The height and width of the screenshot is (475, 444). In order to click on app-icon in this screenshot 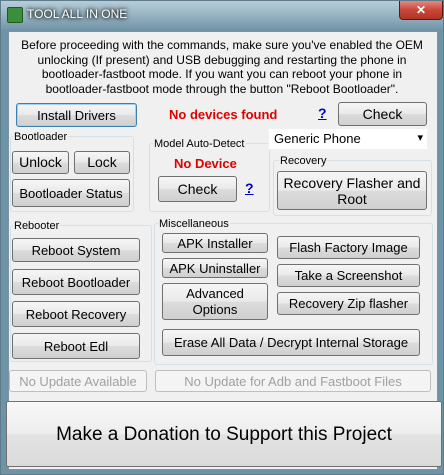, I will do `click(15, 15)`.